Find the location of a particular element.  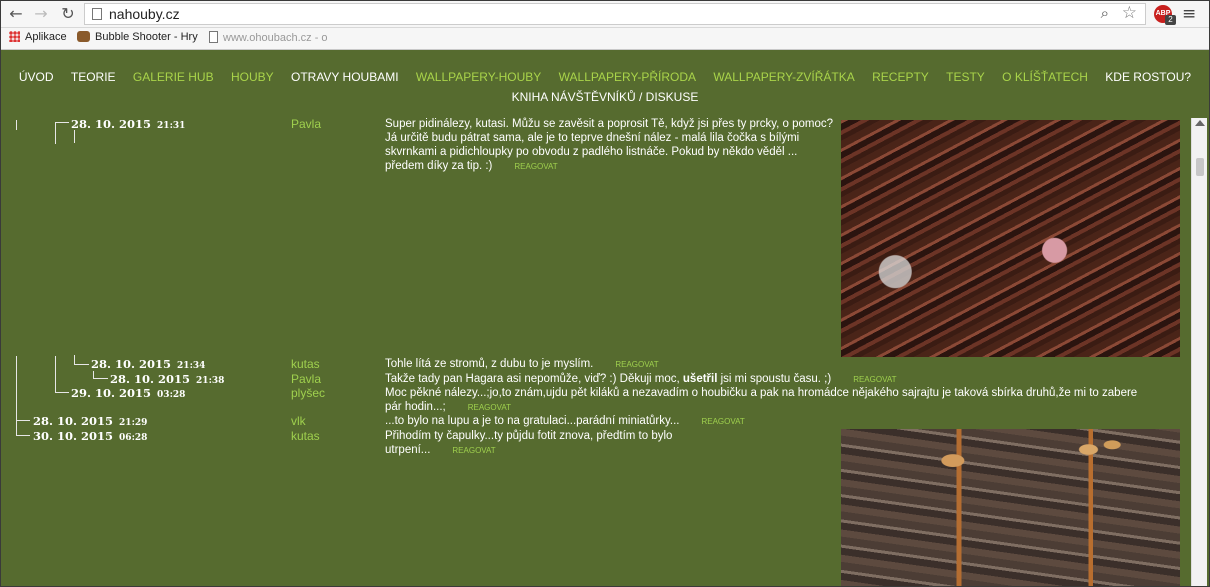

bookmark-label: Aplikace is located at coordinates (46, 37).